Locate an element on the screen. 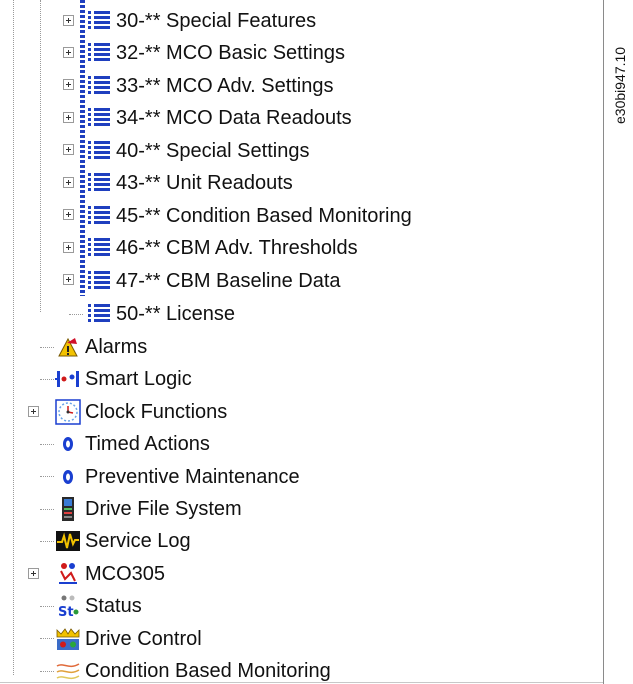  tree-item-label: Service Log is located at coordinates (138, 541).